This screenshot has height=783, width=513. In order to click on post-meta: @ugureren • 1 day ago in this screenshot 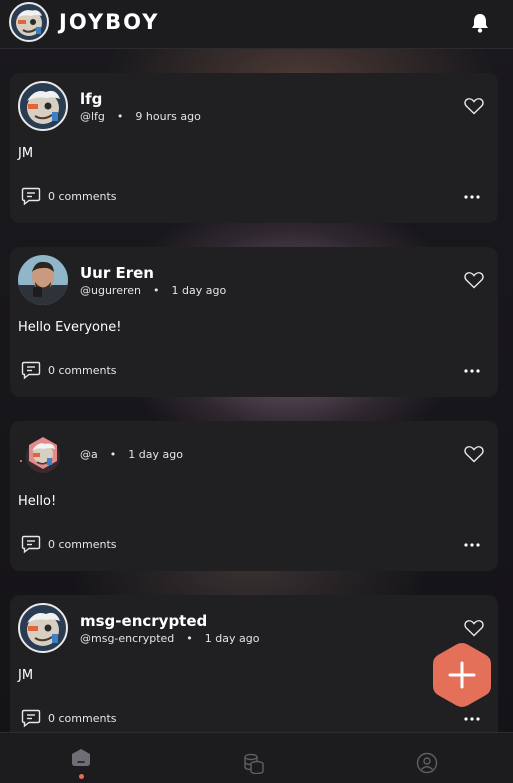, I will do `click(153, 290)`.